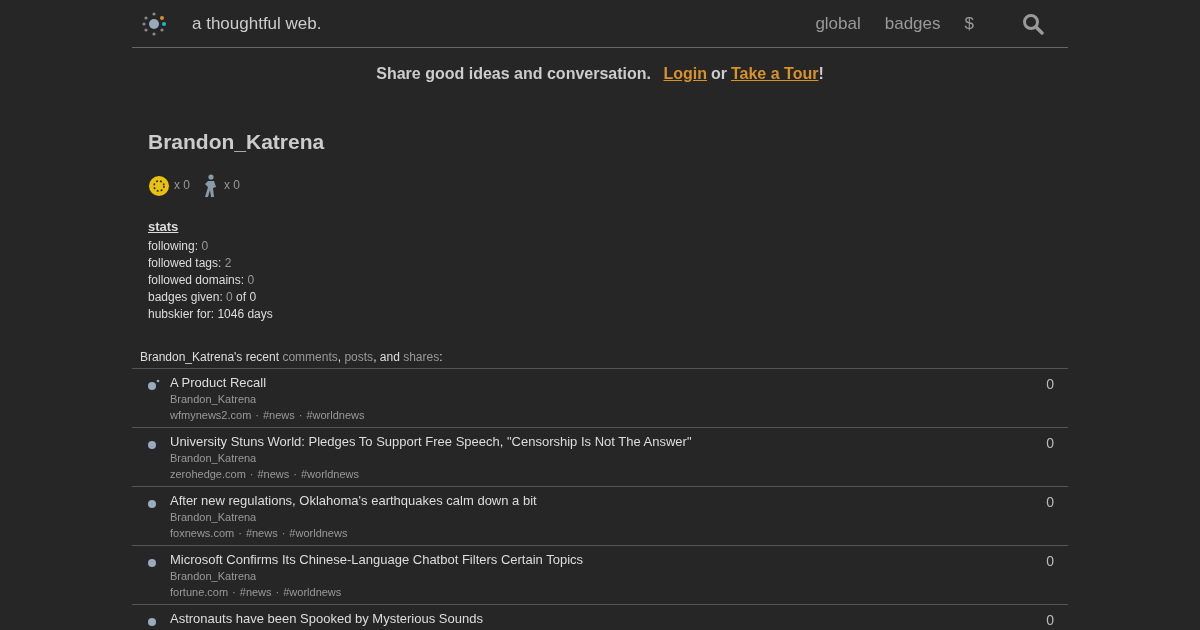 This screenshot has width=1200, height=630. I want to click on post-title: After new regulations, Oklahoma's earthquakes calm down a bit, so click(608, 500).